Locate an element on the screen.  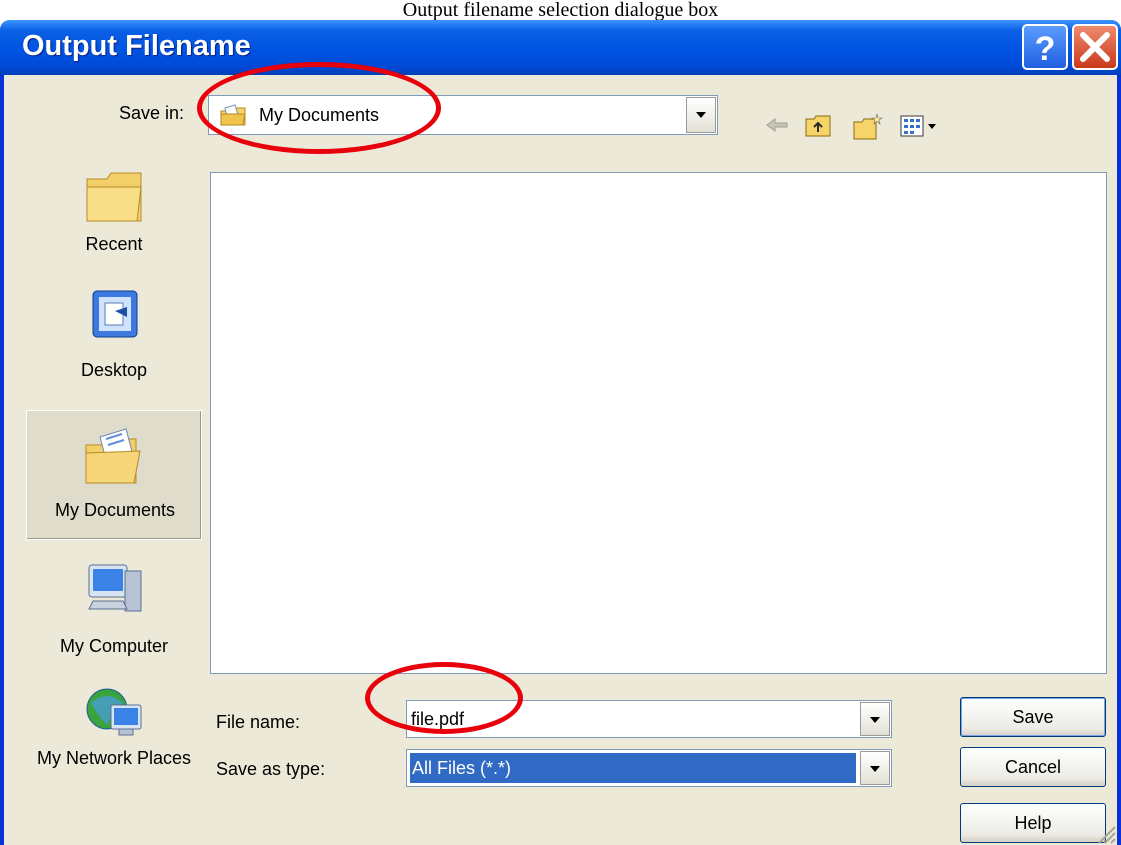
file-name-dropdown-button is located at coordinates (875, 719).